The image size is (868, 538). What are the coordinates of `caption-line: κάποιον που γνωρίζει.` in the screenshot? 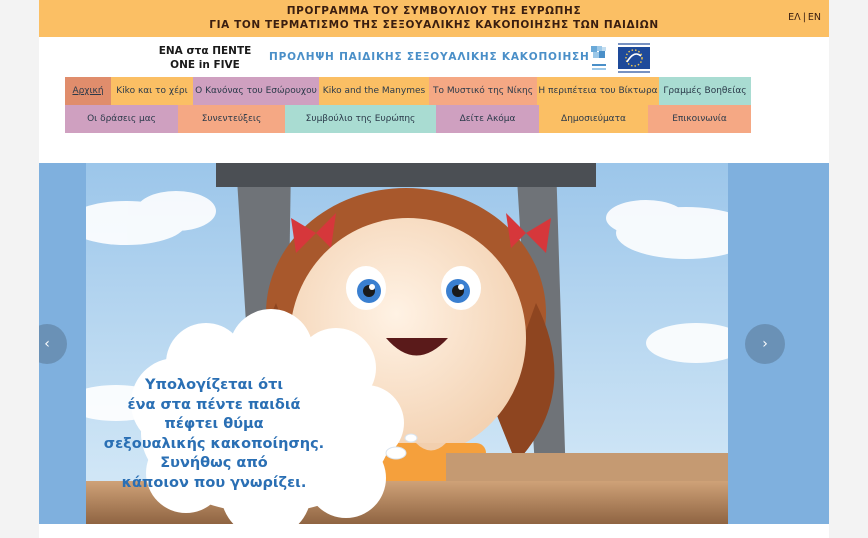 It's located at (214, 482).